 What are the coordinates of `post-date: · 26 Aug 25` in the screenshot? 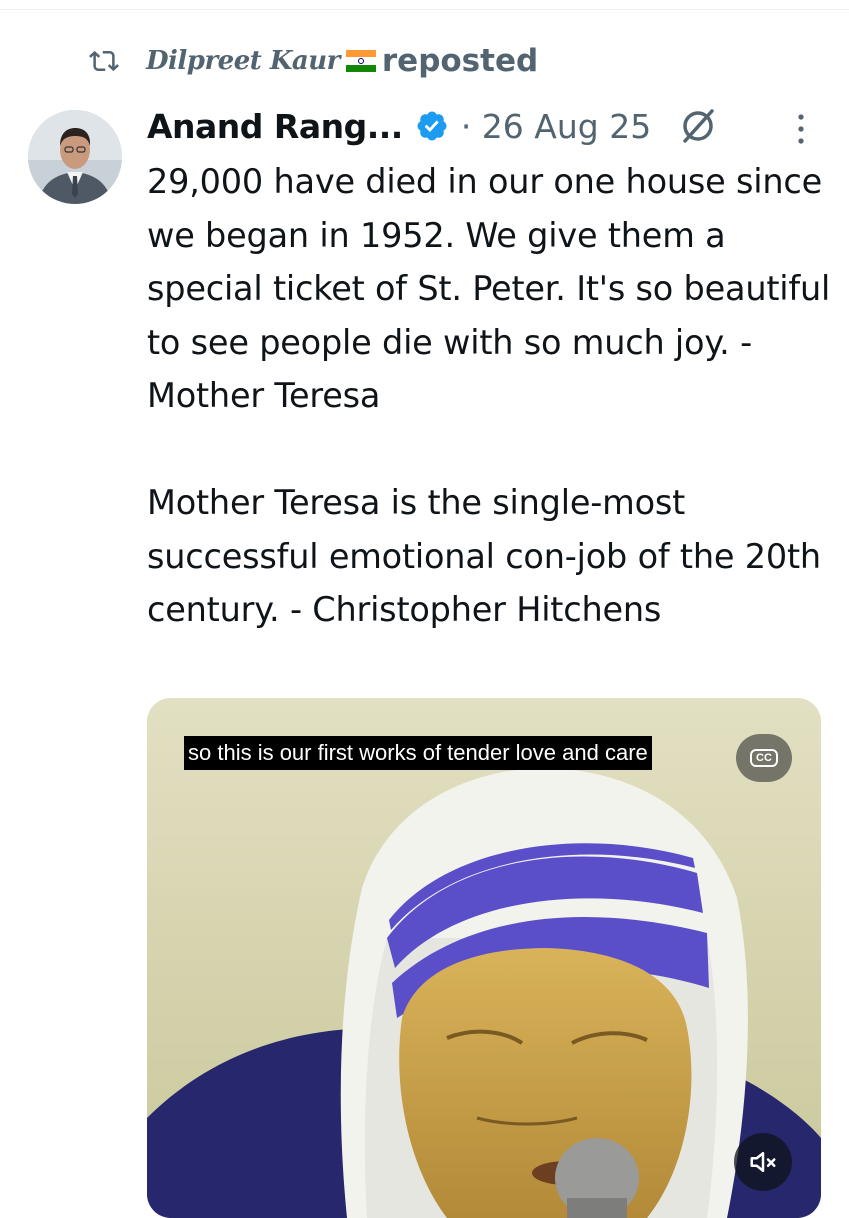 It's located at (556, 126).